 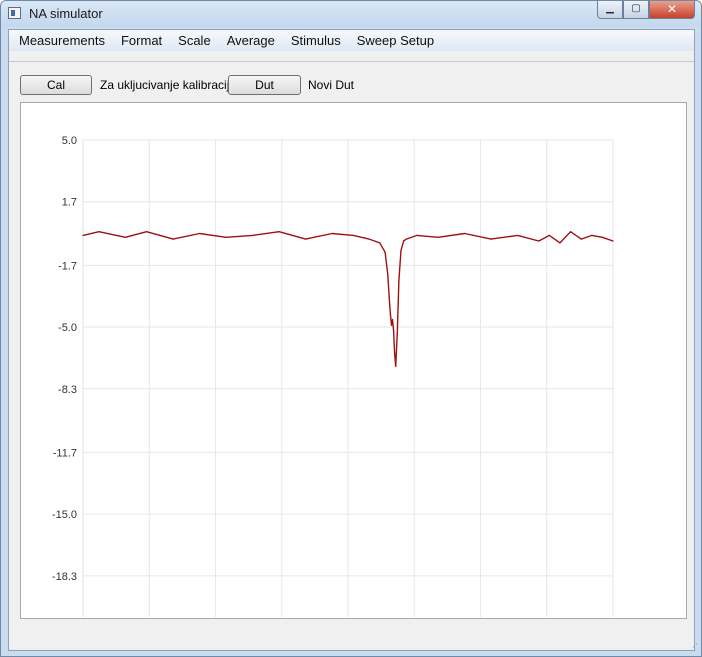 I want to click on menu-measurements: Measurements, so click(x=62, y=40).